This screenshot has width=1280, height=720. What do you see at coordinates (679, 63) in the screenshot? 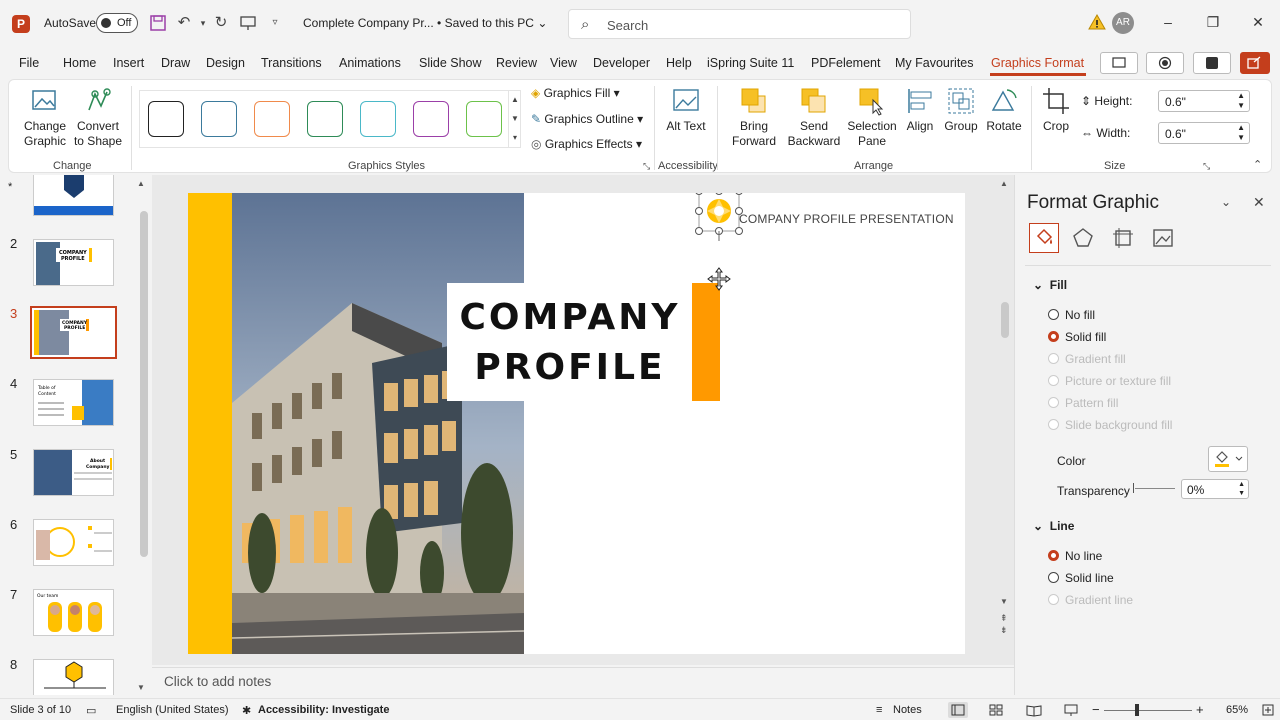
I see `menu-help: Help` at bounding box center [679, 63].